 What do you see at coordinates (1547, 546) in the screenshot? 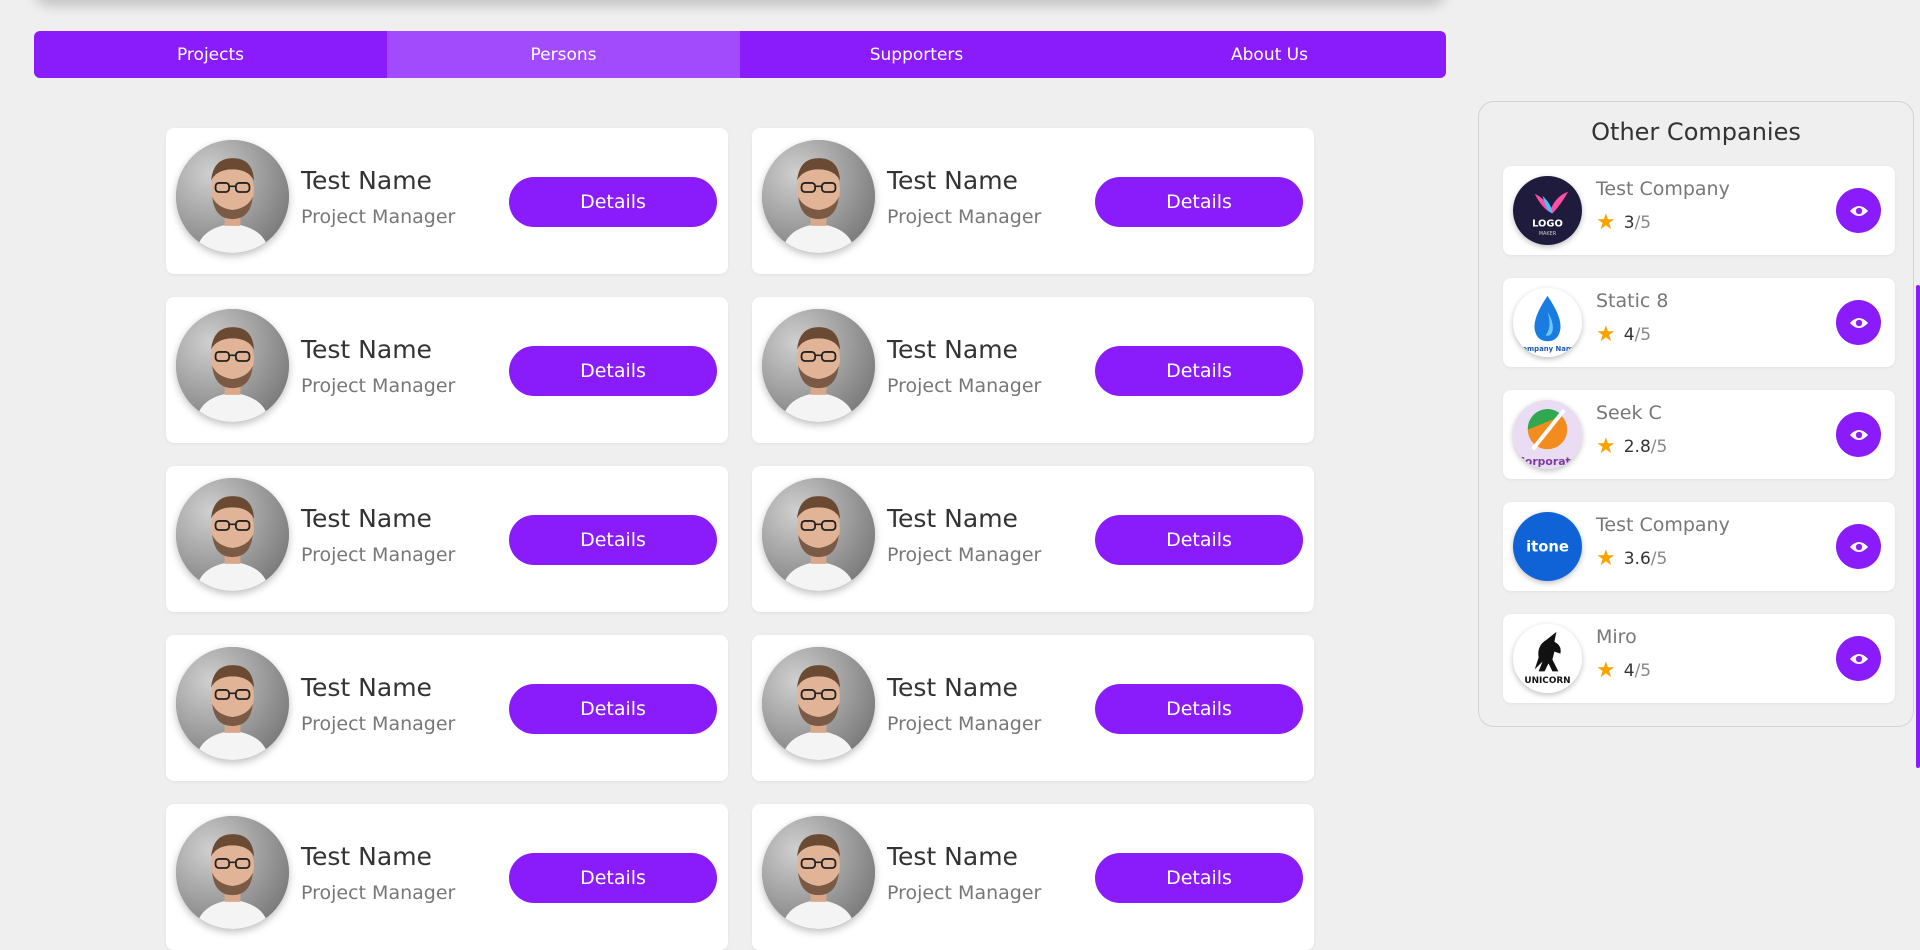
I see `itone-icon: itone` at bounding box center [1547, 546].